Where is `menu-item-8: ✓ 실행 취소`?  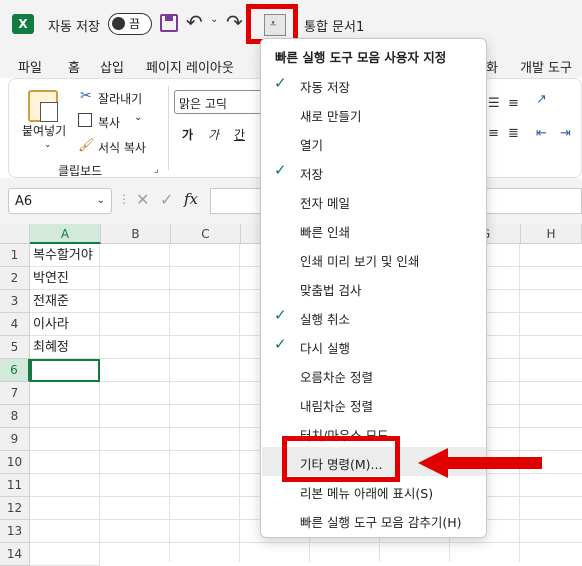 menu-item-8: ✓ 실행 취소 is located at coordinates (374, 316).